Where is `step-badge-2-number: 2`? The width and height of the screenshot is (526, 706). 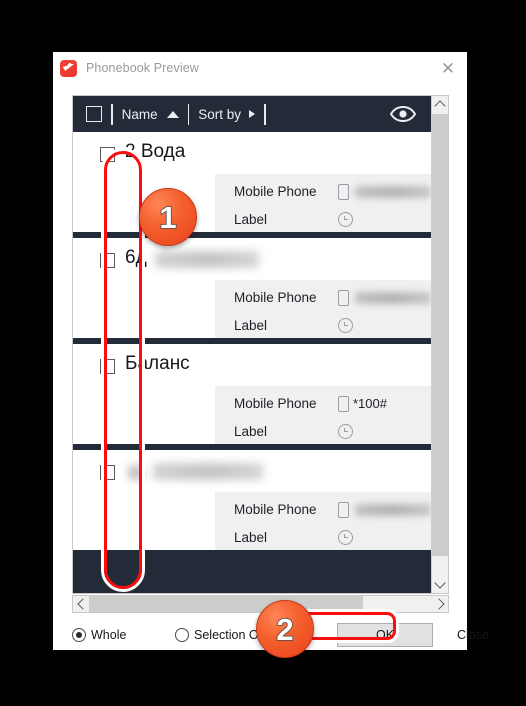 step-badge-2-number: 2 is located at coordinates (285, 629).